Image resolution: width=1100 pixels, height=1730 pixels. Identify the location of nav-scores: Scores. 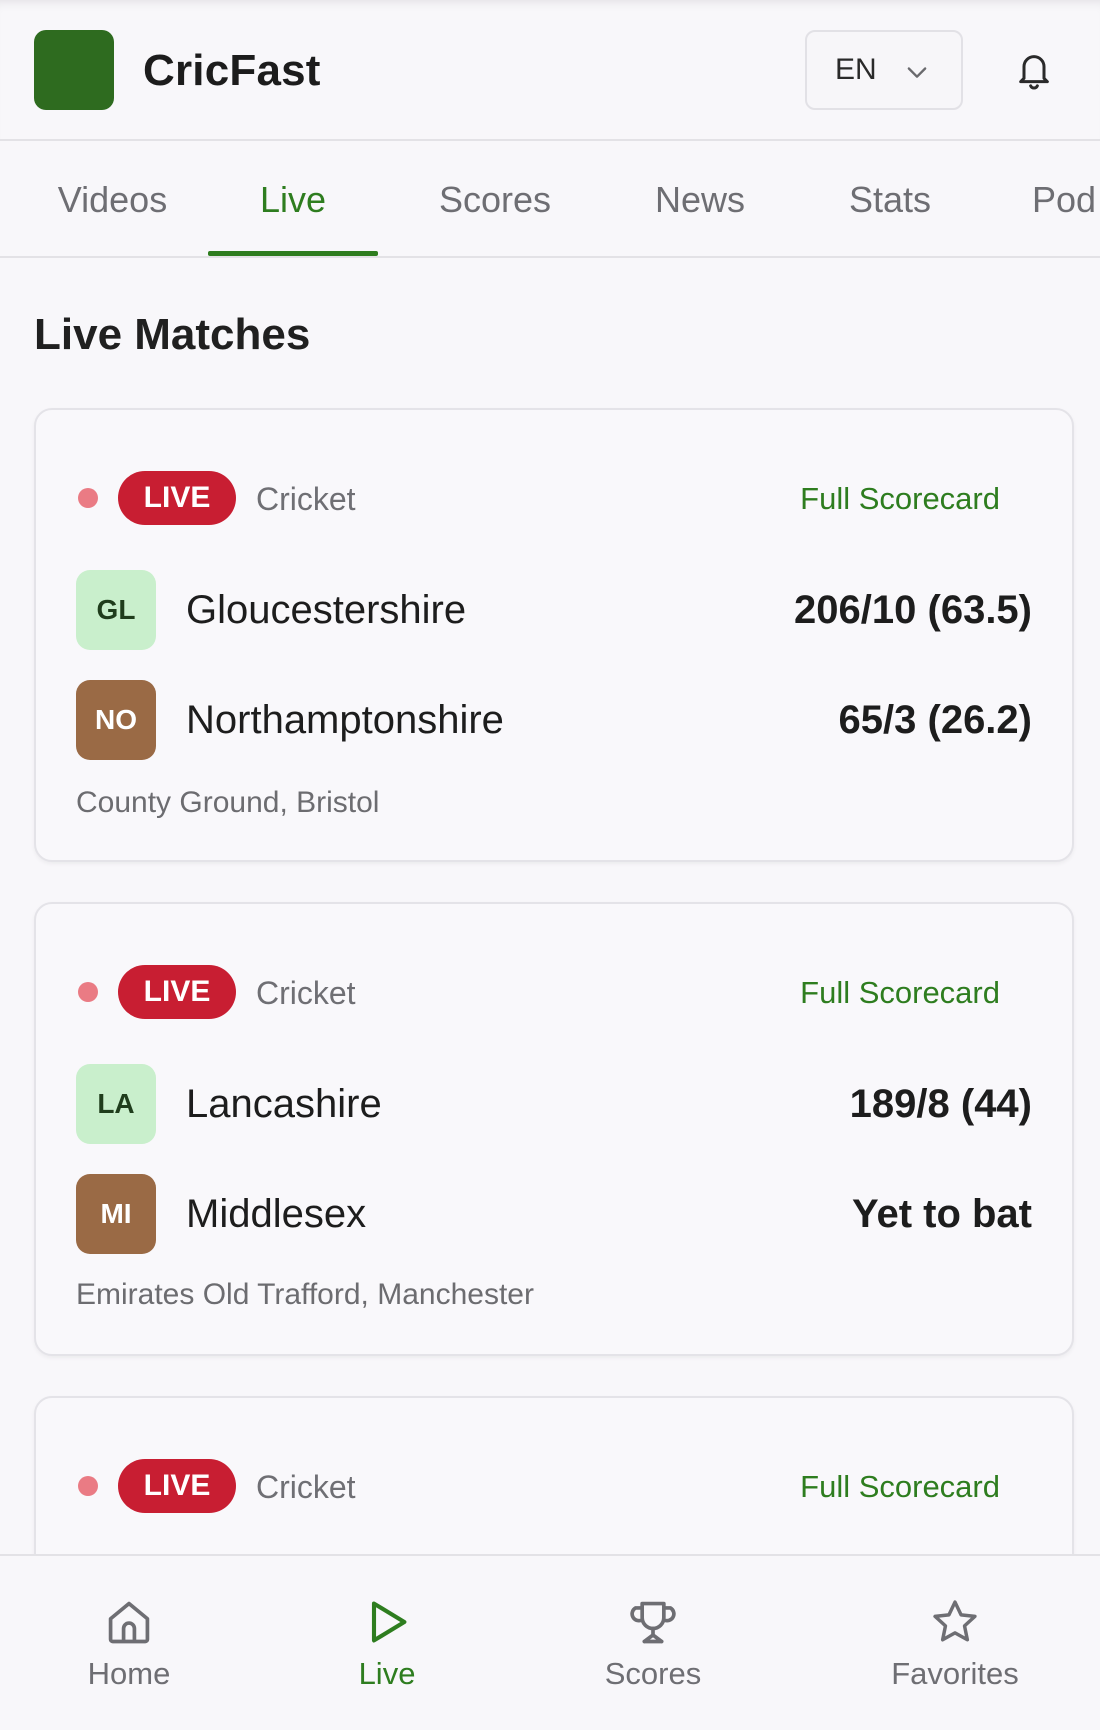
(653, 1643).